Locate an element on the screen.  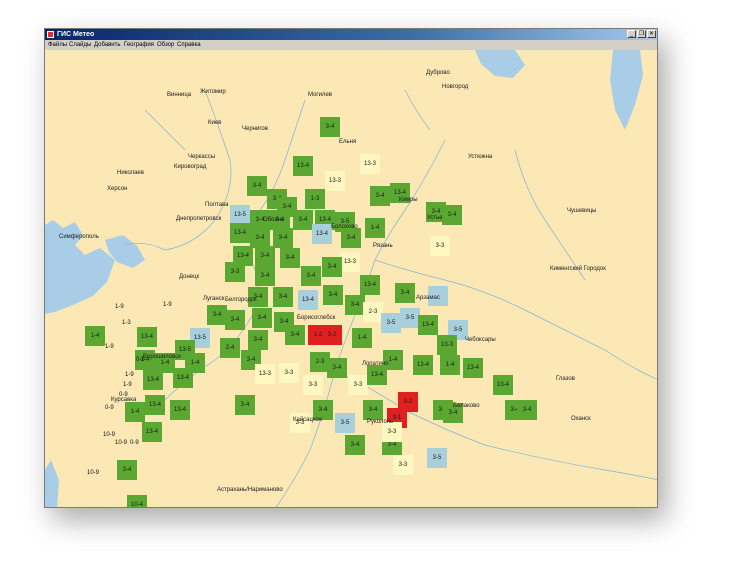
city-label: Устюжна is located at coordinates (480, 157).